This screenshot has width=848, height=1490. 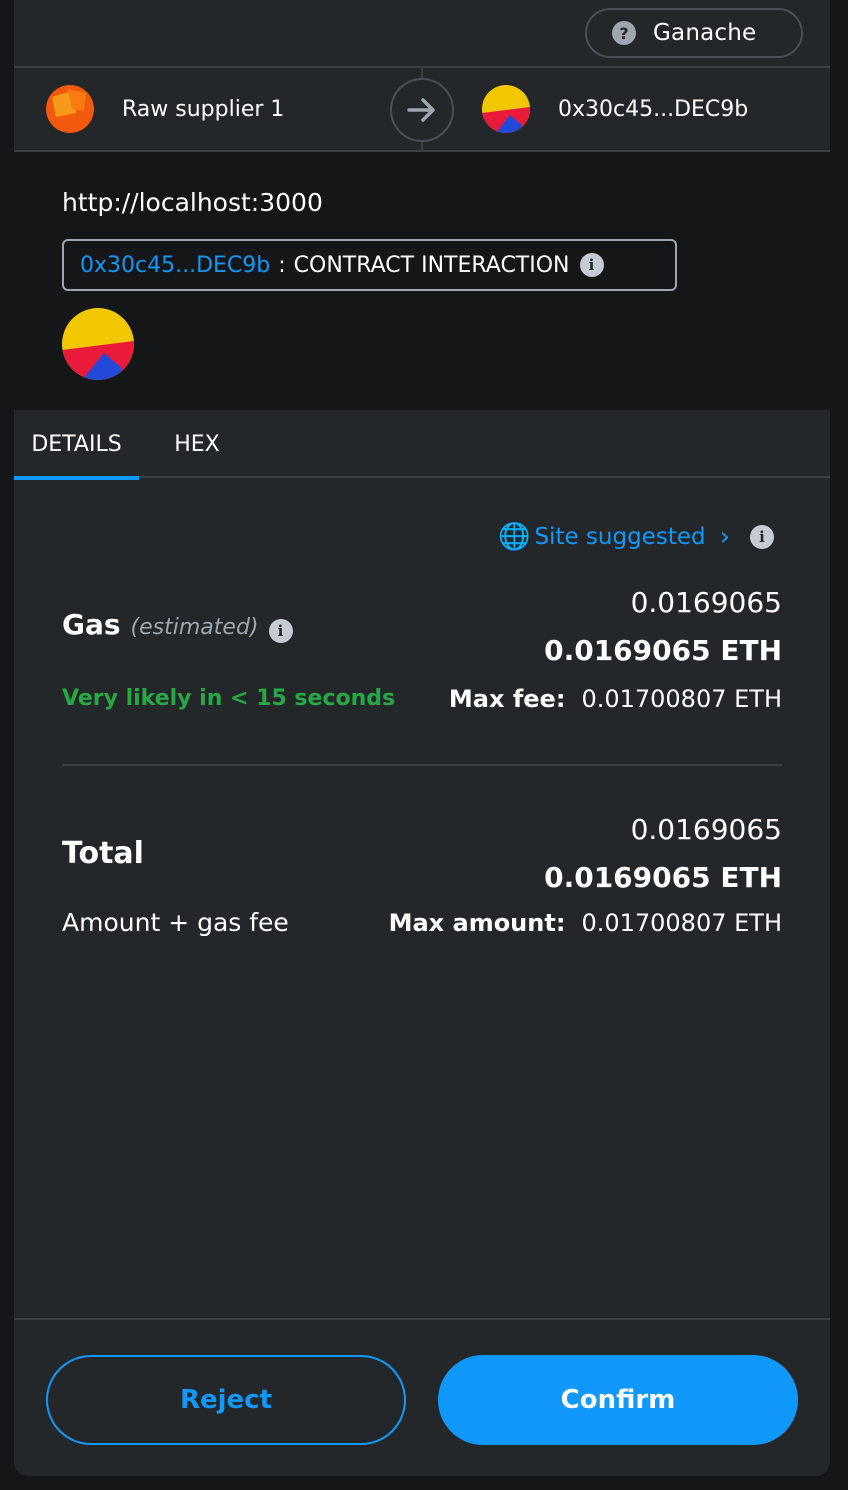 I want to click on tab-hex: HEX, so click(x=197, y=444).